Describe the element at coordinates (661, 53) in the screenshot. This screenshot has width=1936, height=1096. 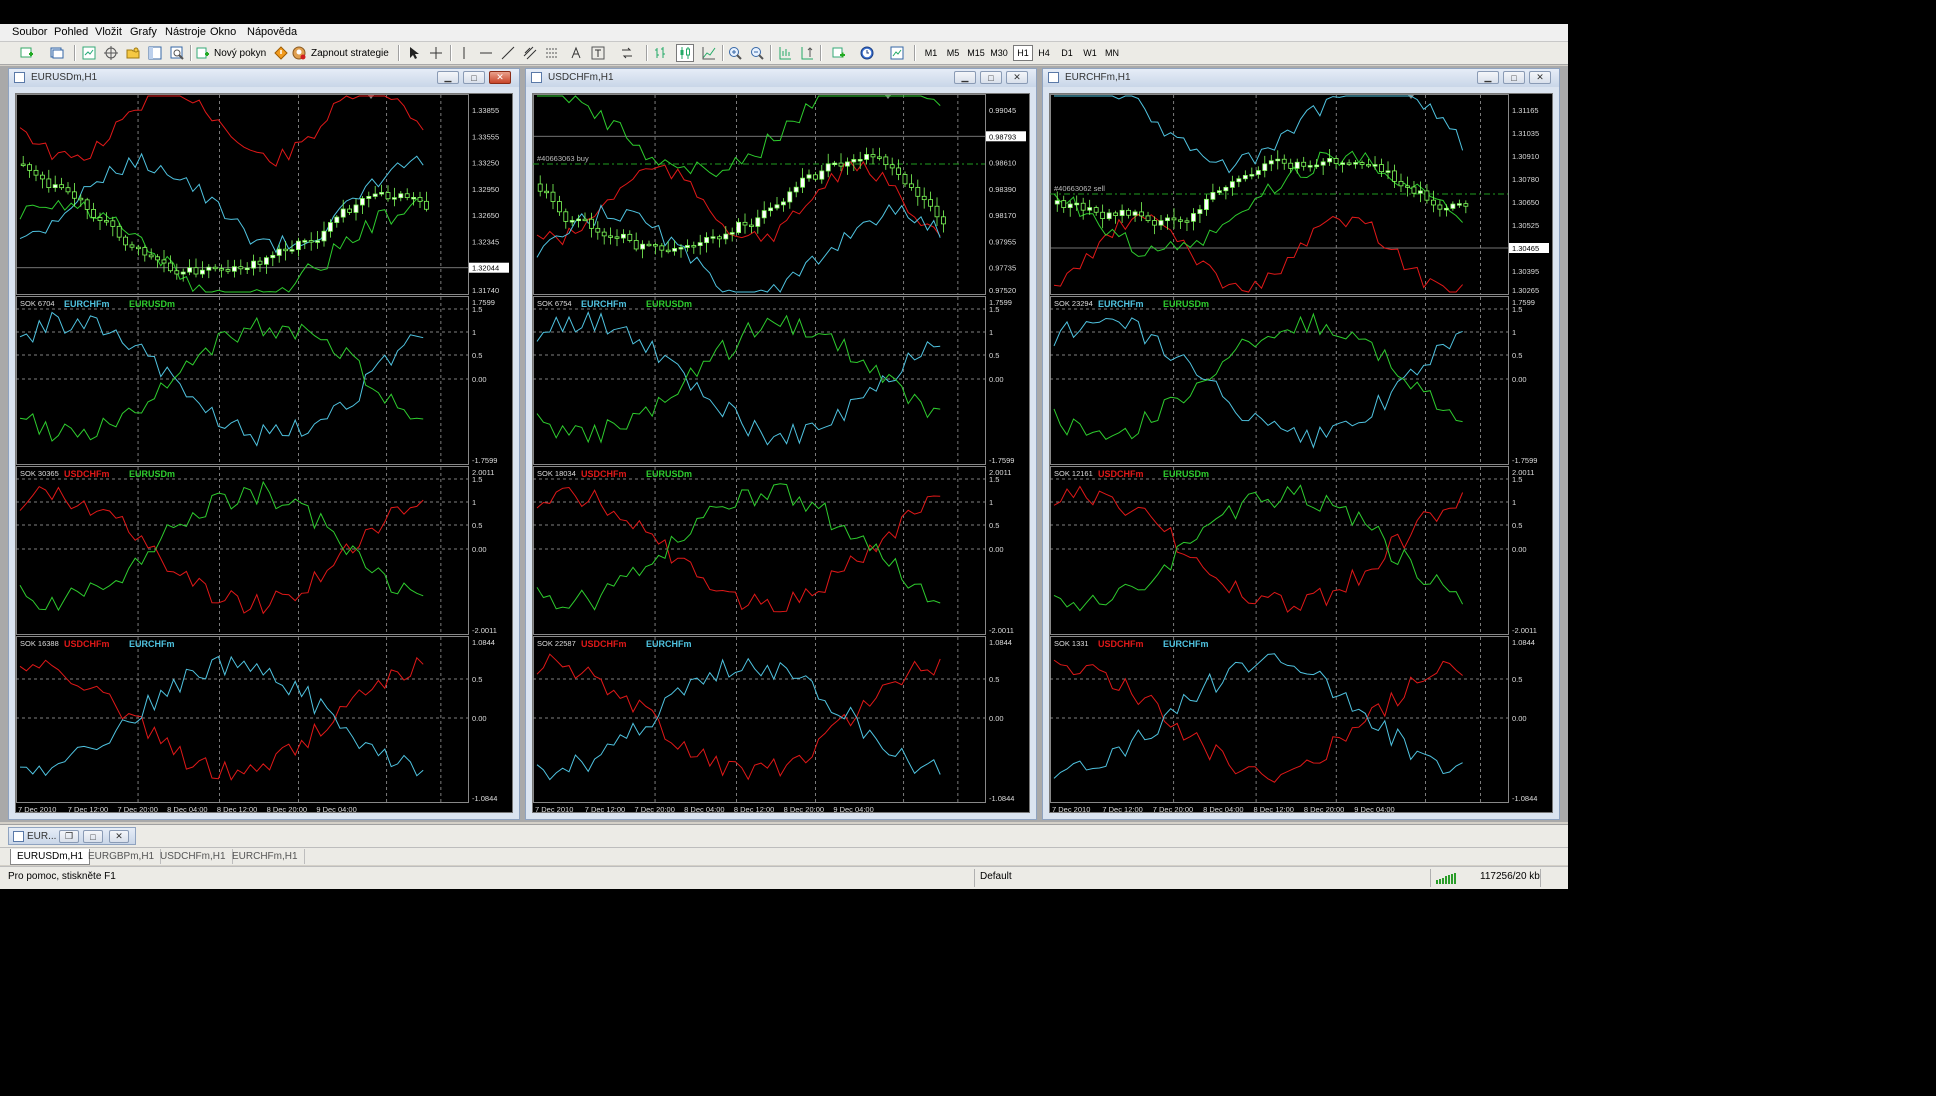
I see `bar-chart-button` at that location.